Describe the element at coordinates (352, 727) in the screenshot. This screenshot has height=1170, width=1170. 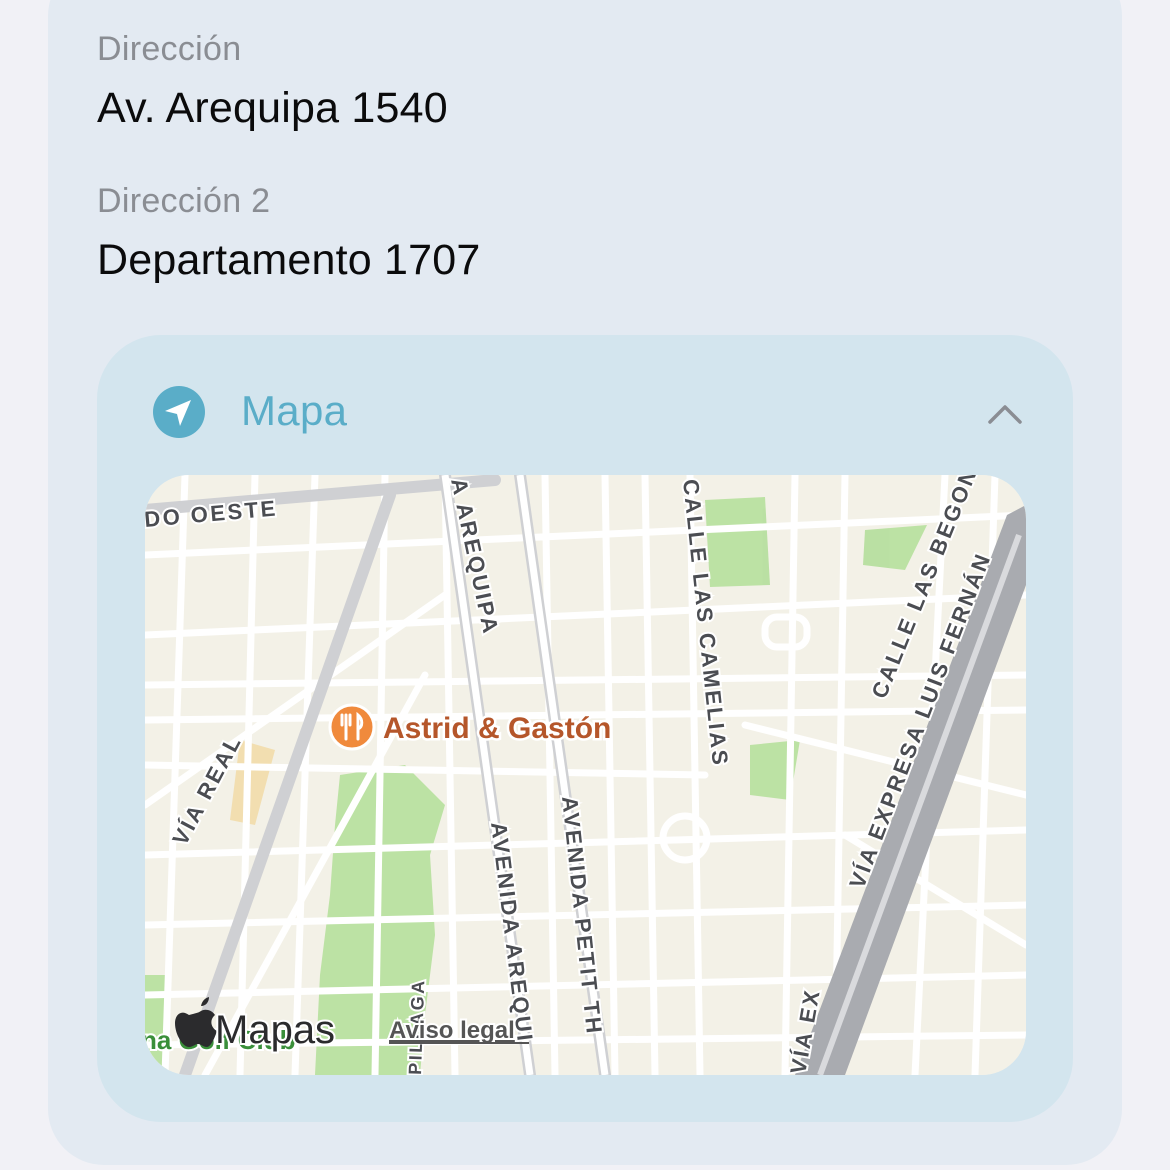
I see `restaurant-icon` at that location.